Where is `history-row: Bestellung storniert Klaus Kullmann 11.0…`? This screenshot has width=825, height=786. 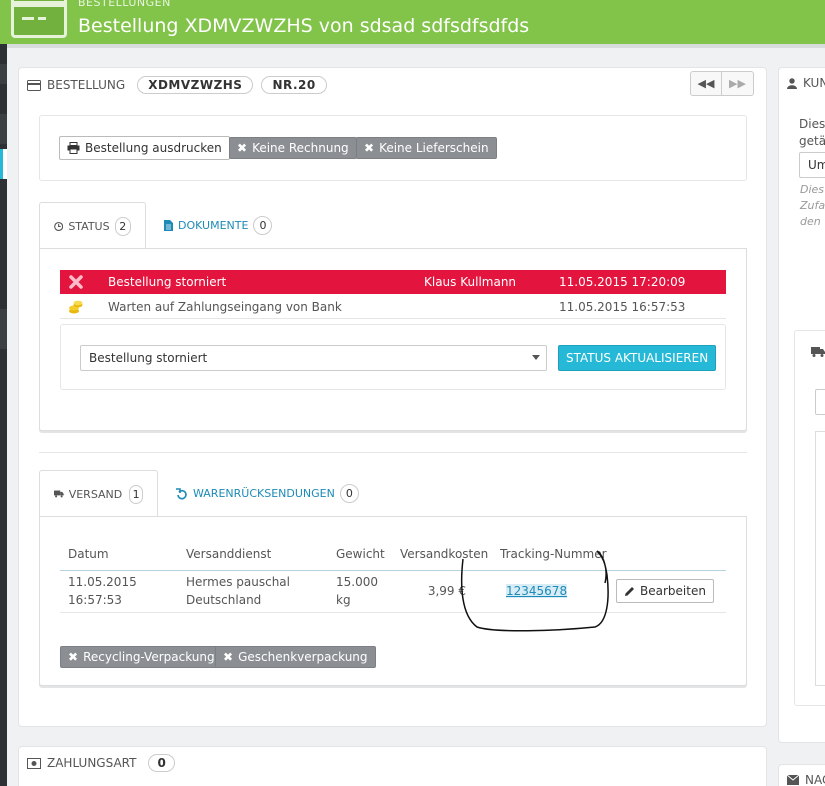
history-row: Bestellung storniert Klaus Kullmann 11.0… is located at coordinates (393, 282).